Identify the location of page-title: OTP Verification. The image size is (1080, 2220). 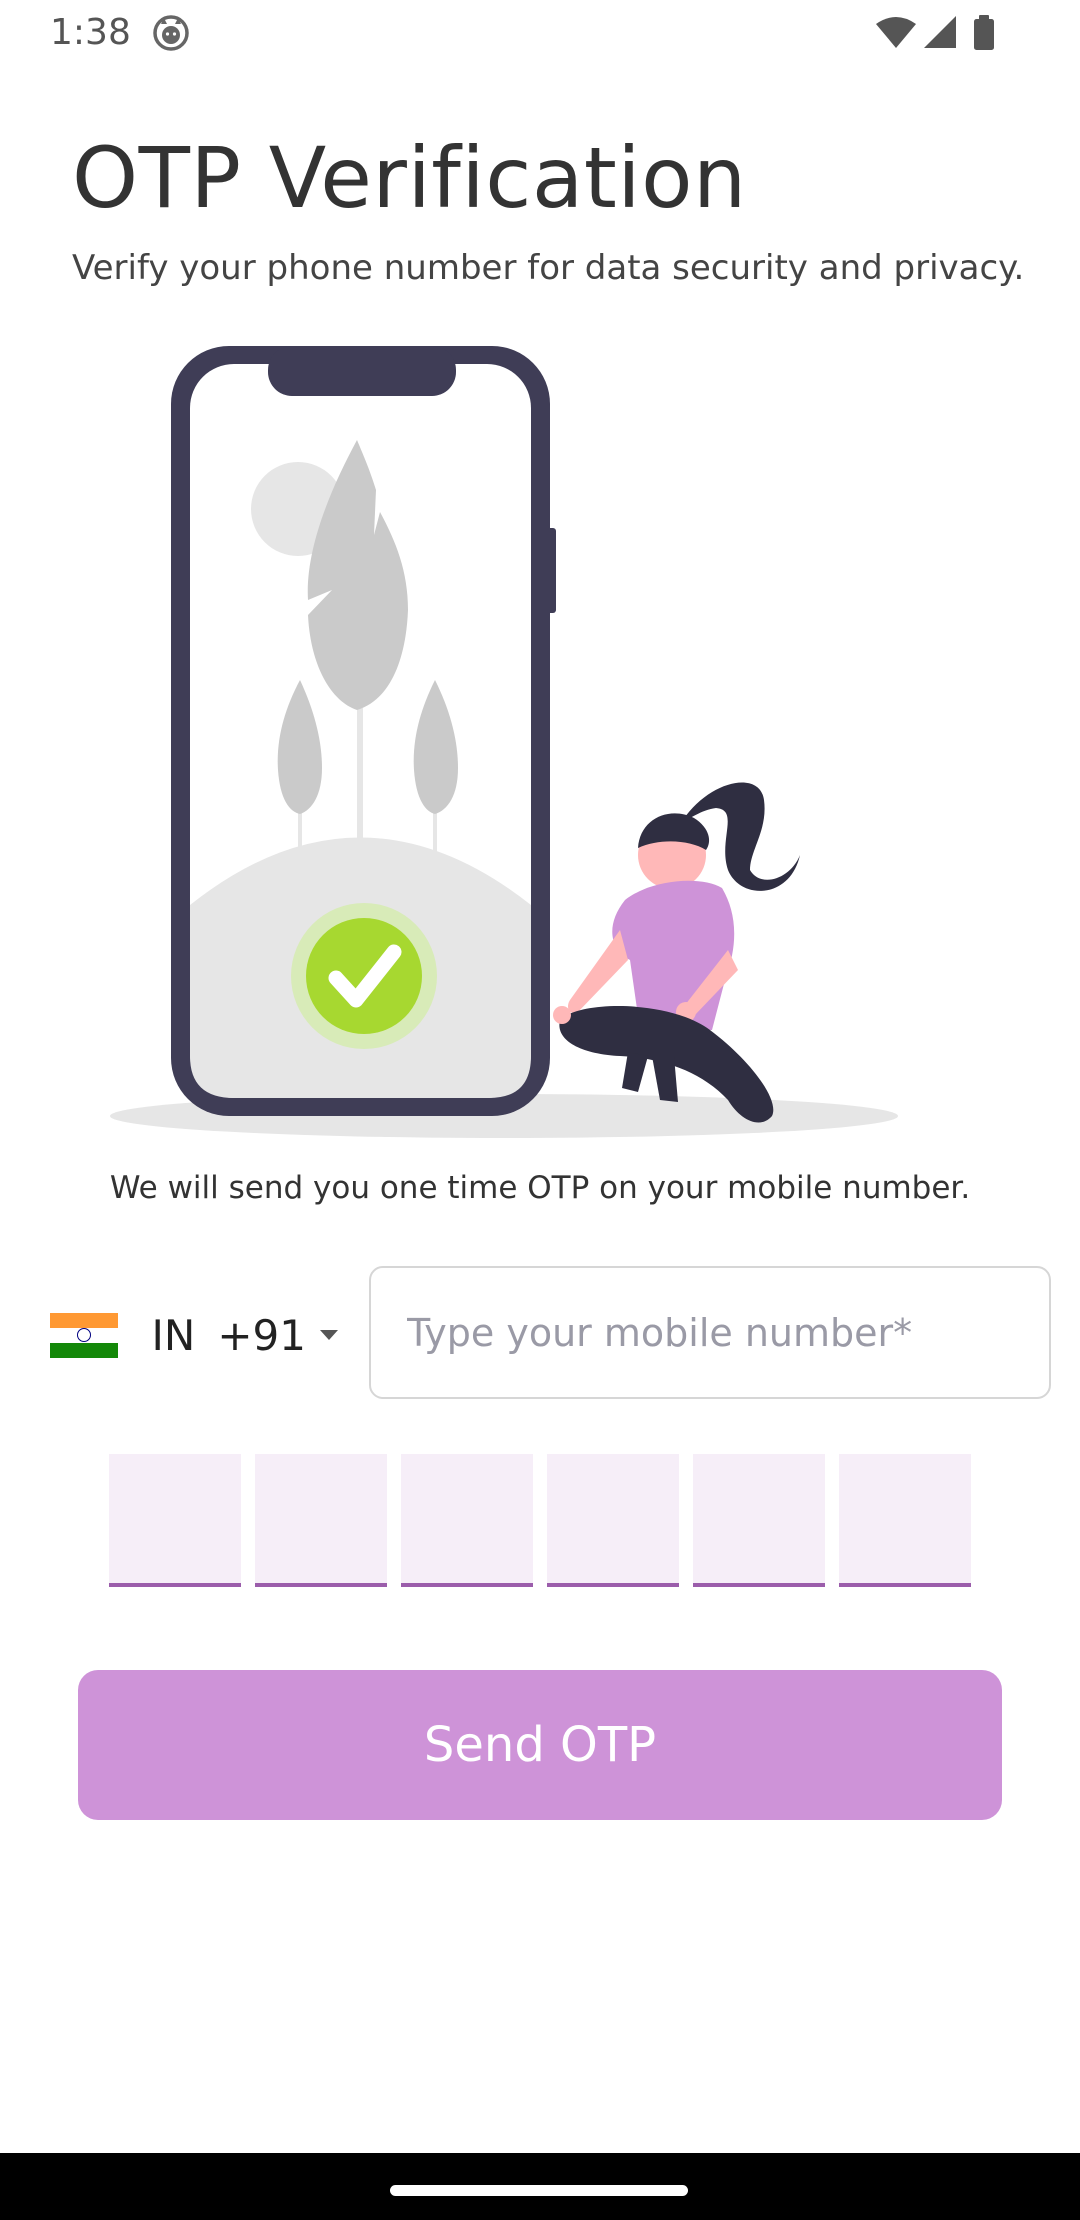
(409, 178).